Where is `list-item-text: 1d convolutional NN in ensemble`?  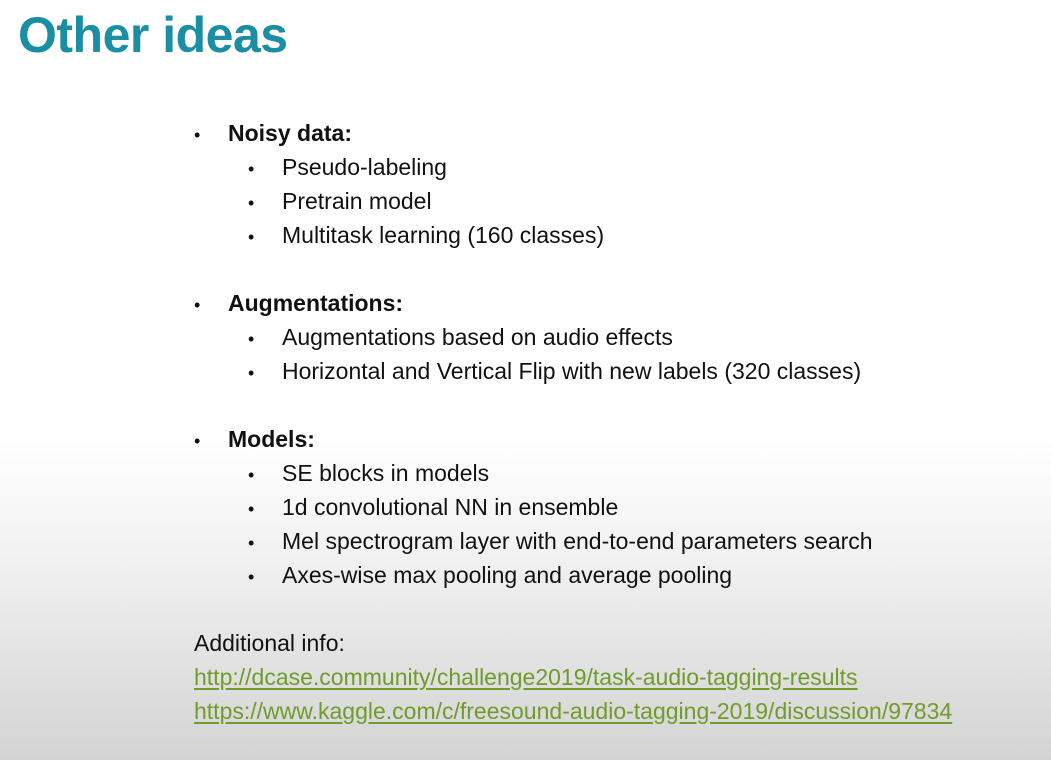 list-item-text: 1d convolutional NN in ensemble is located at coordinates (450, 507).